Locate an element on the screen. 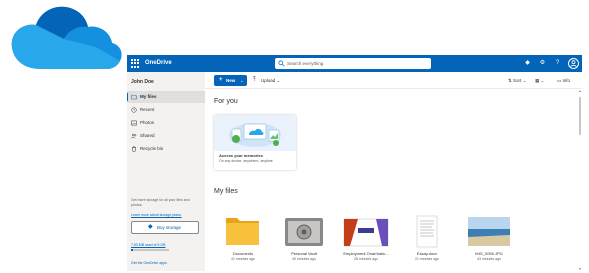  my-files-heading: My files is located at coordinates (226, 191).